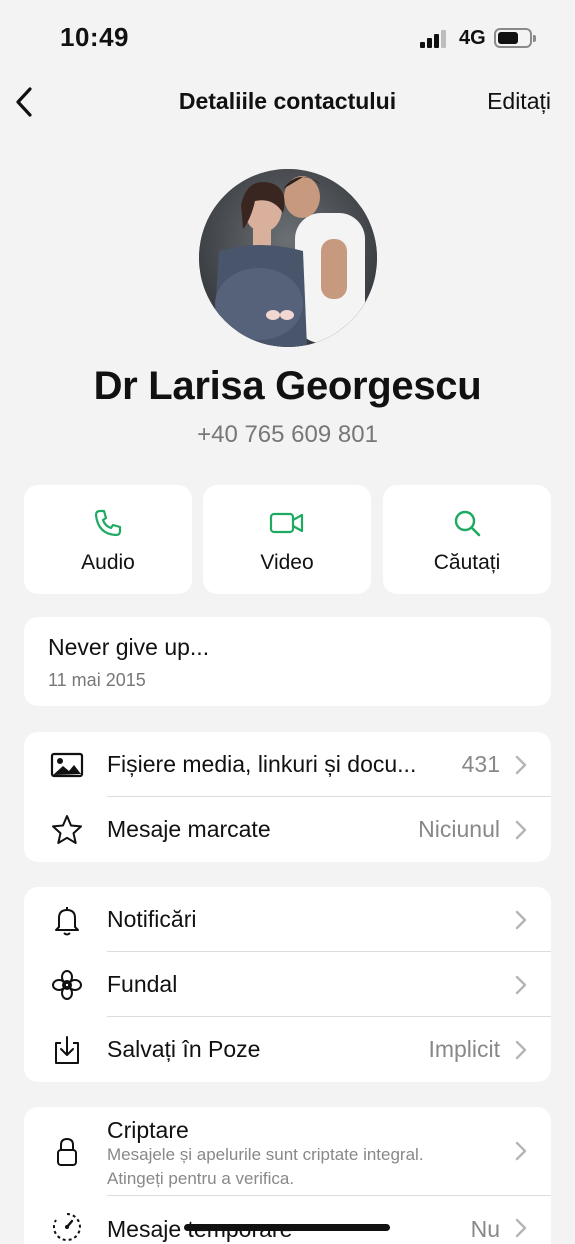 Image resolution: width=575 pixels, height=1244 pixels. Describe the element at coordinates (67, 1227) in the screenshot. I see `timer-icon` at that location.